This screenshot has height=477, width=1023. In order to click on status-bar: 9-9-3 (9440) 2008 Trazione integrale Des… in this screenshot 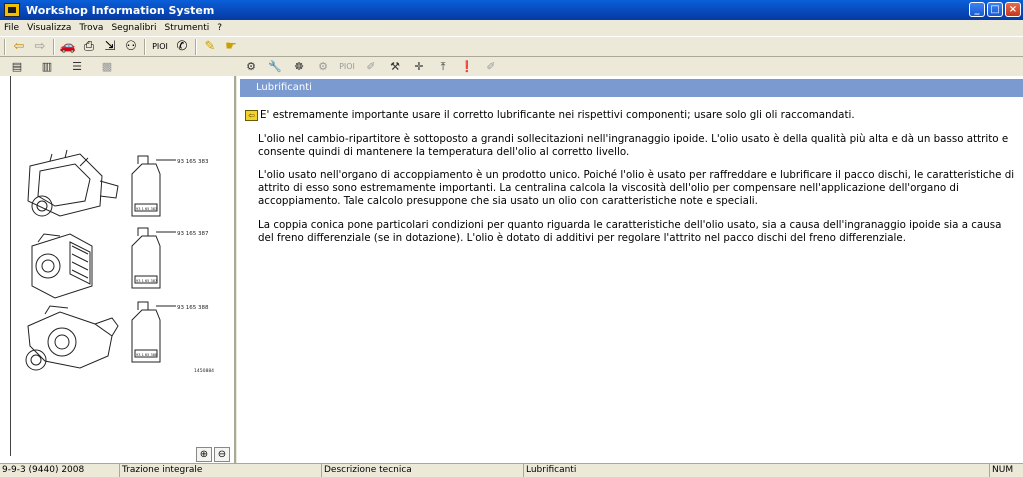, I will do `click(511, 470)`.